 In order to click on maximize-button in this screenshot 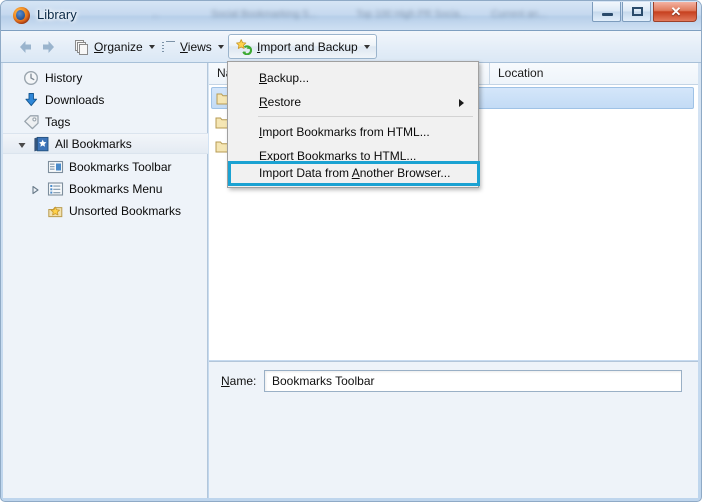, I will do `click(636, 12)`.